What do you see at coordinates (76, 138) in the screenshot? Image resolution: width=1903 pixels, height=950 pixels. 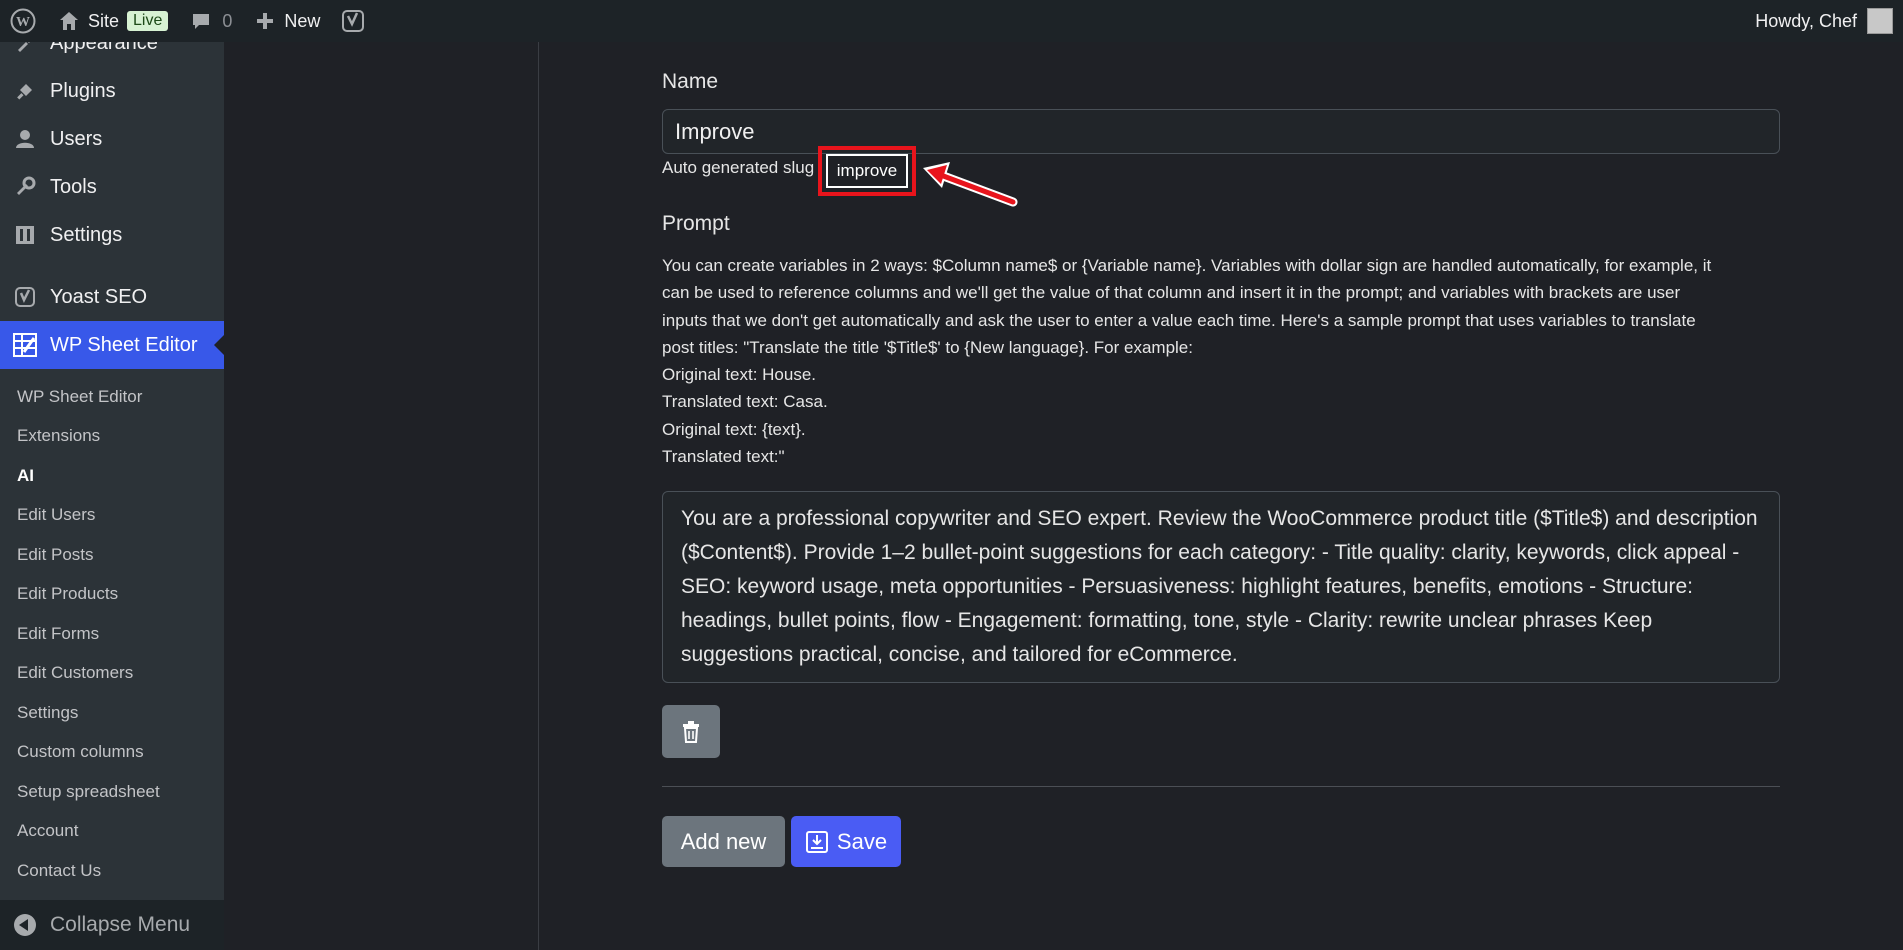 I see `menu-label: Users` at bounding box center [76, 138].